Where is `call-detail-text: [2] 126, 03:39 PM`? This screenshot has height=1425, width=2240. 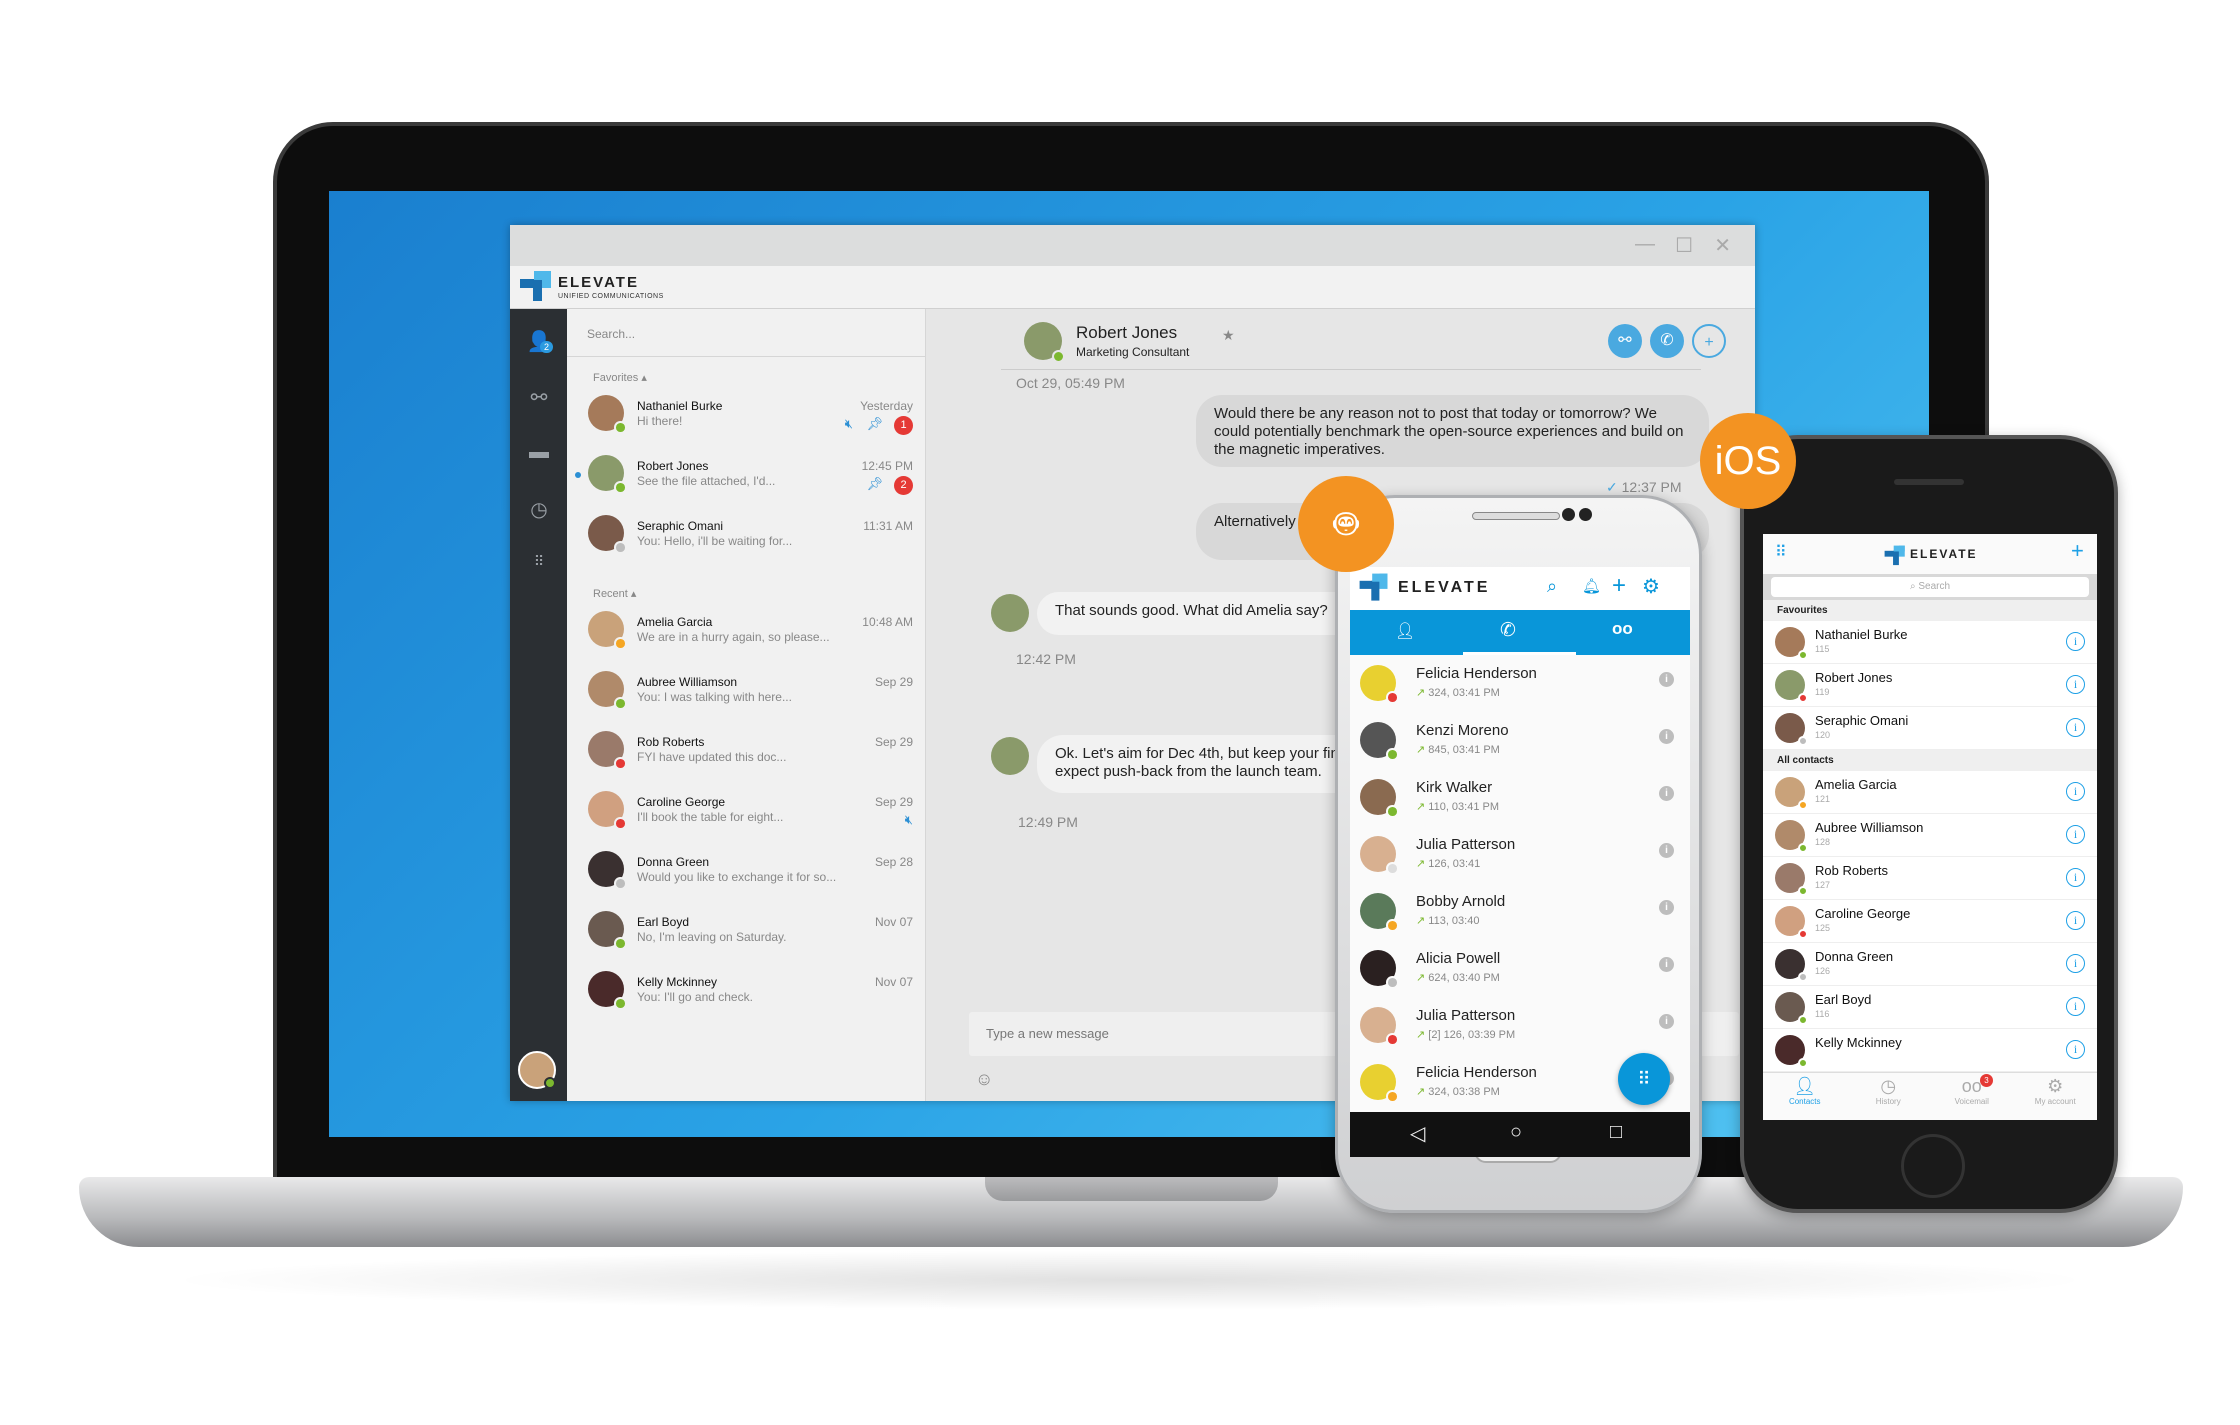
call-detail-text: [2] 126, 03:39 PM is located at coordinates (1472, 1035).